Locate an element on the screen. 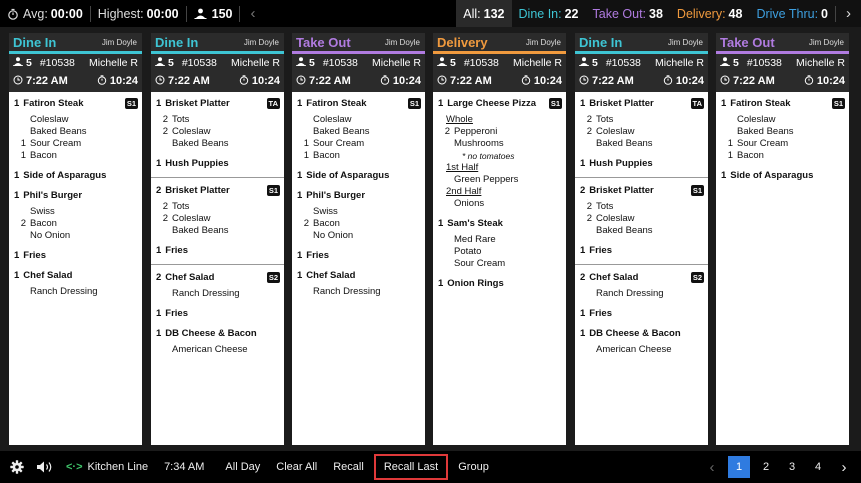  page-2-button: 2 is located at coordinates (766, 467).